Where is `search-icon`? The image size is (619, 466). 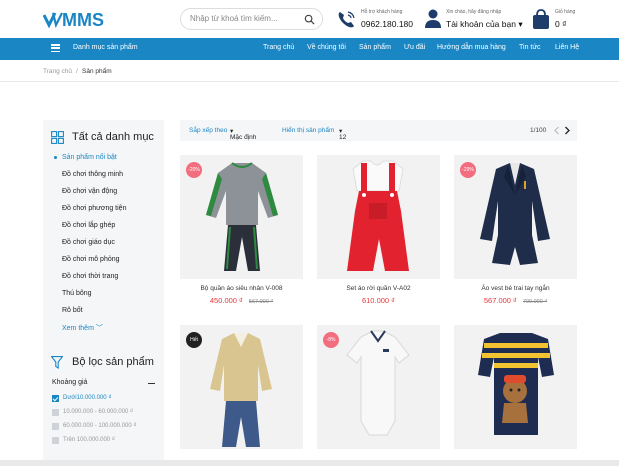
search-icon is located at coordinates (309, 19).